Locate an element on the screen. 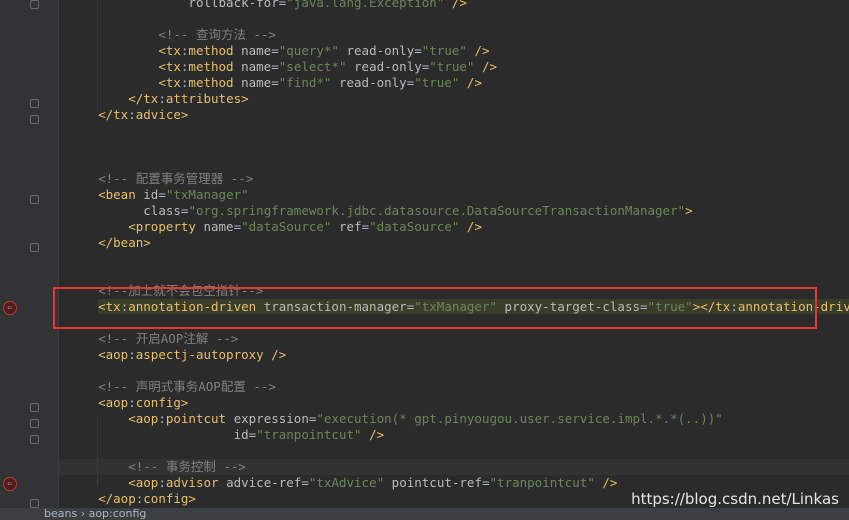  code-content: <aop:config> is located at coordinates (143, 402).